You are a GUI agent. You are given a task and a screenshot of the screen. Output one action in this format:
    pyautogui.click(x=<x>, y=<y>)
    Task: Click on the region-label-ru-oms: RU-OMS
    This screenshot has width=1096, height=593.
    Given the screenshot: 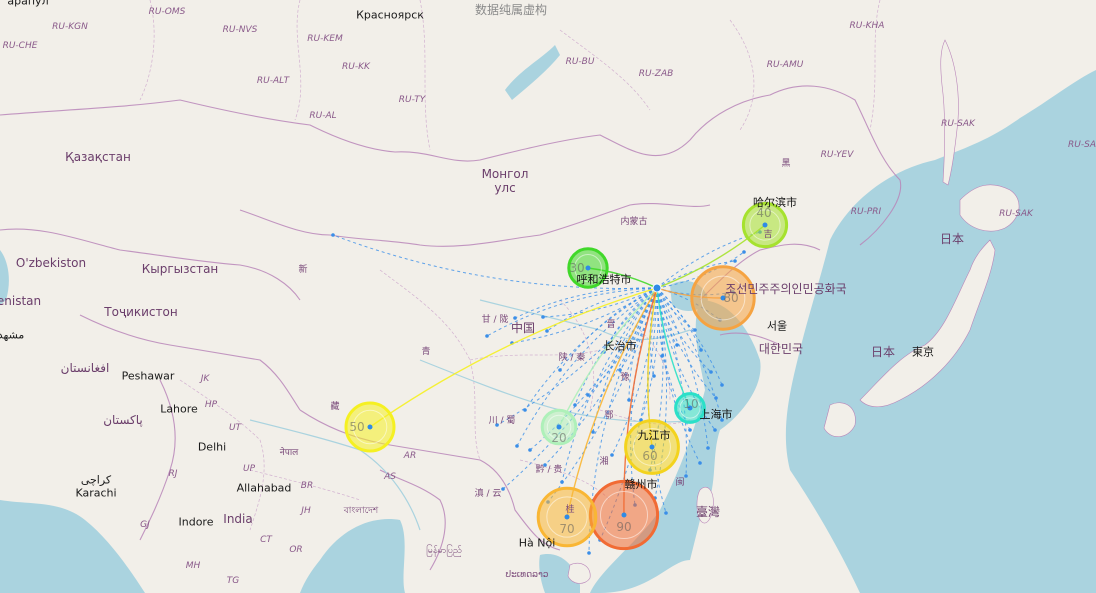 What is the action you would take?
    pyautogui.click(x=167, y=11)
    